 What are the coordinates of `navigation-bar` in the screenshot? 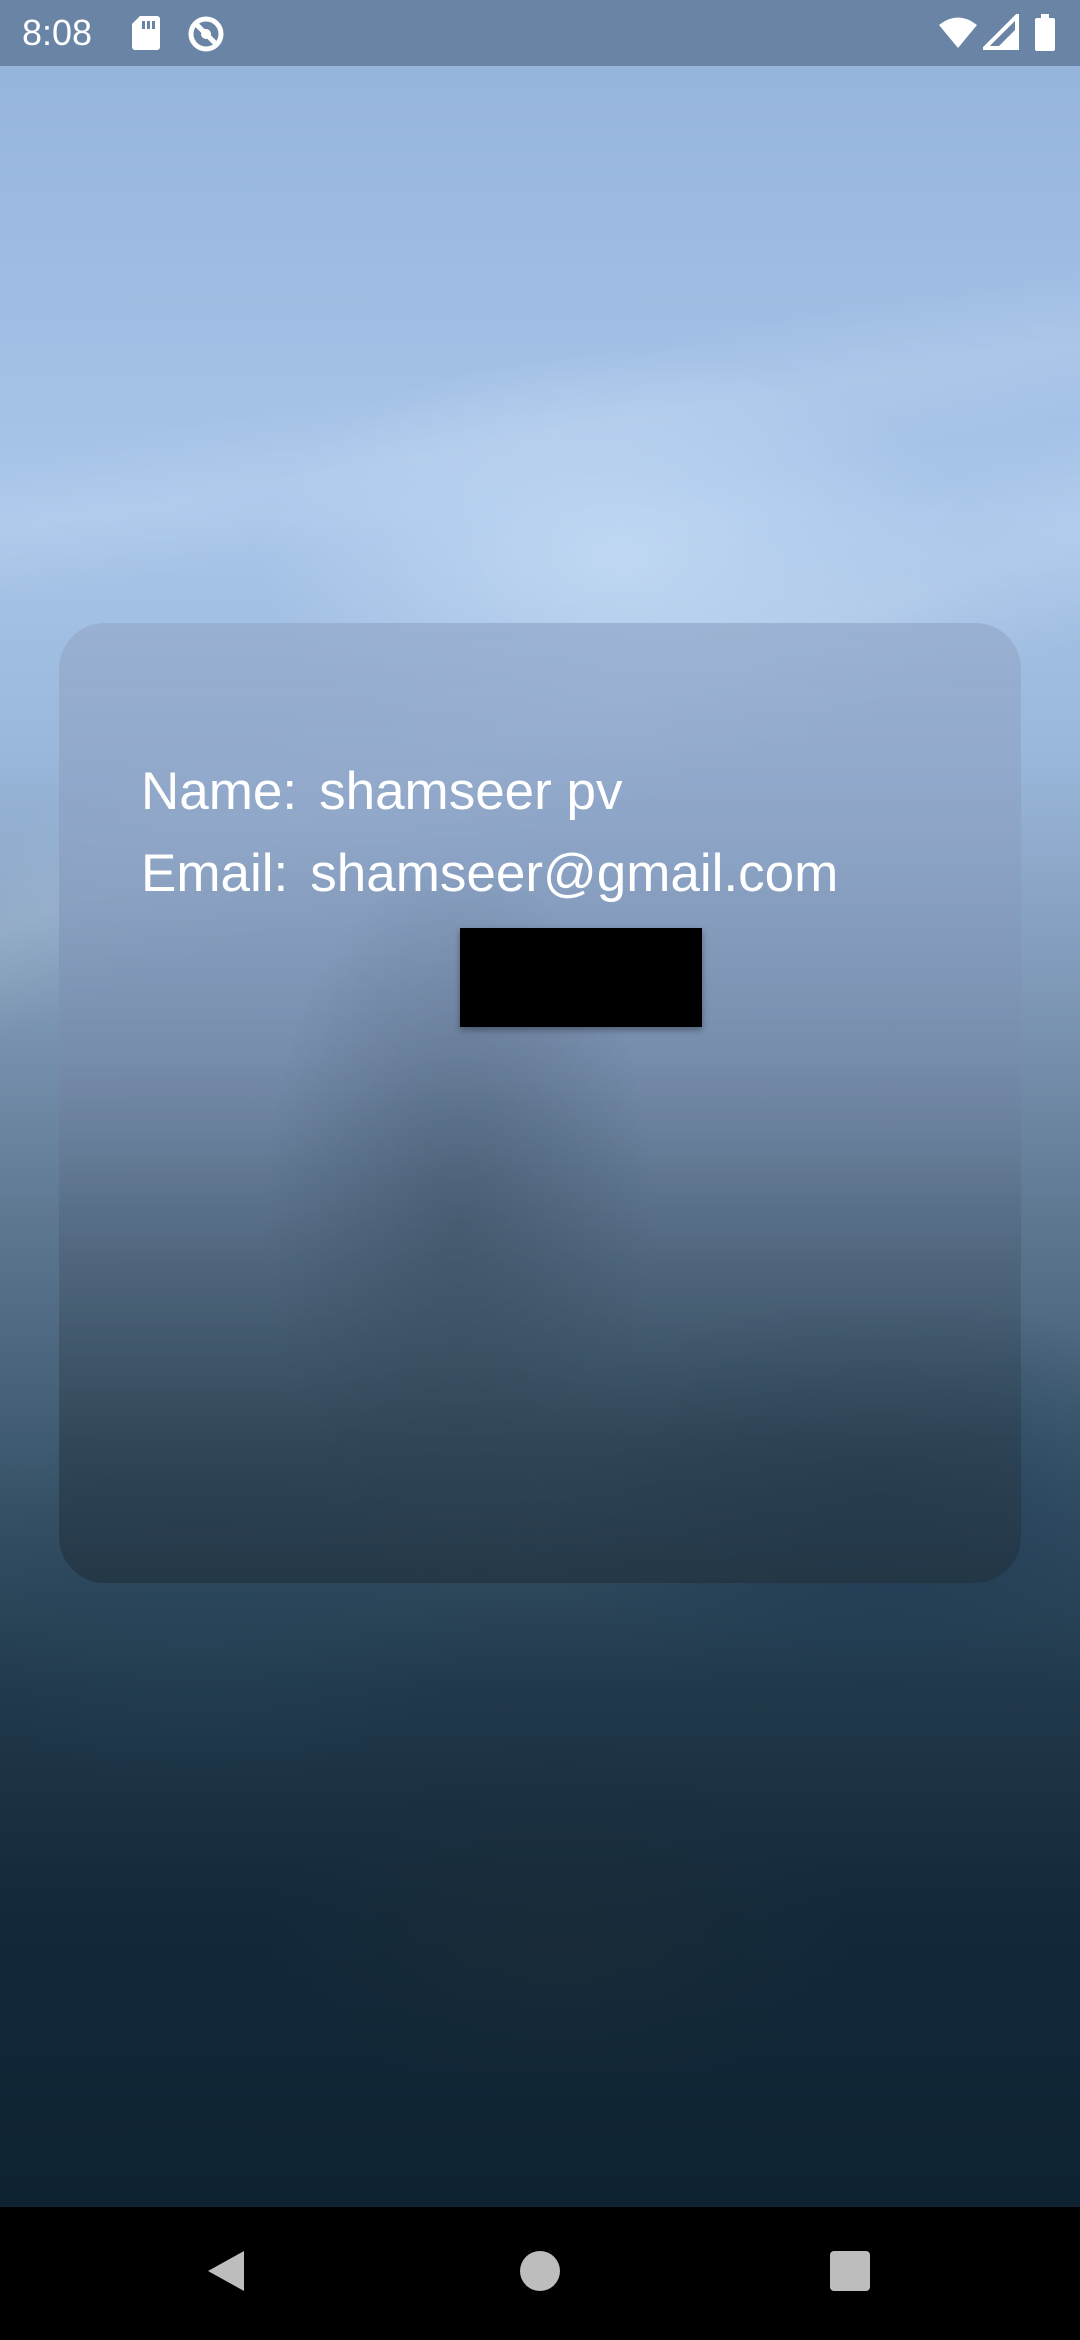 It's located at (540, 2273).